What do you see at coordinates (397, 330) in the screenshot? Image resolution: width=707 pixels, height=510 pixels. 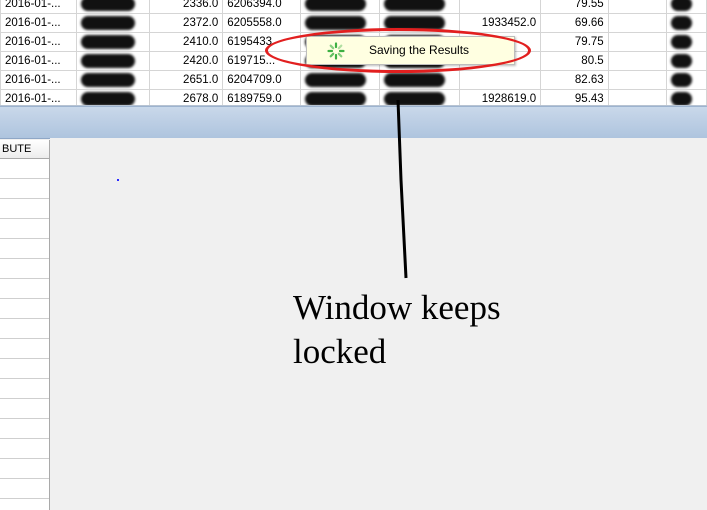 I see `annotation-text: Window keeps locked` at bounding box center [397, 330].